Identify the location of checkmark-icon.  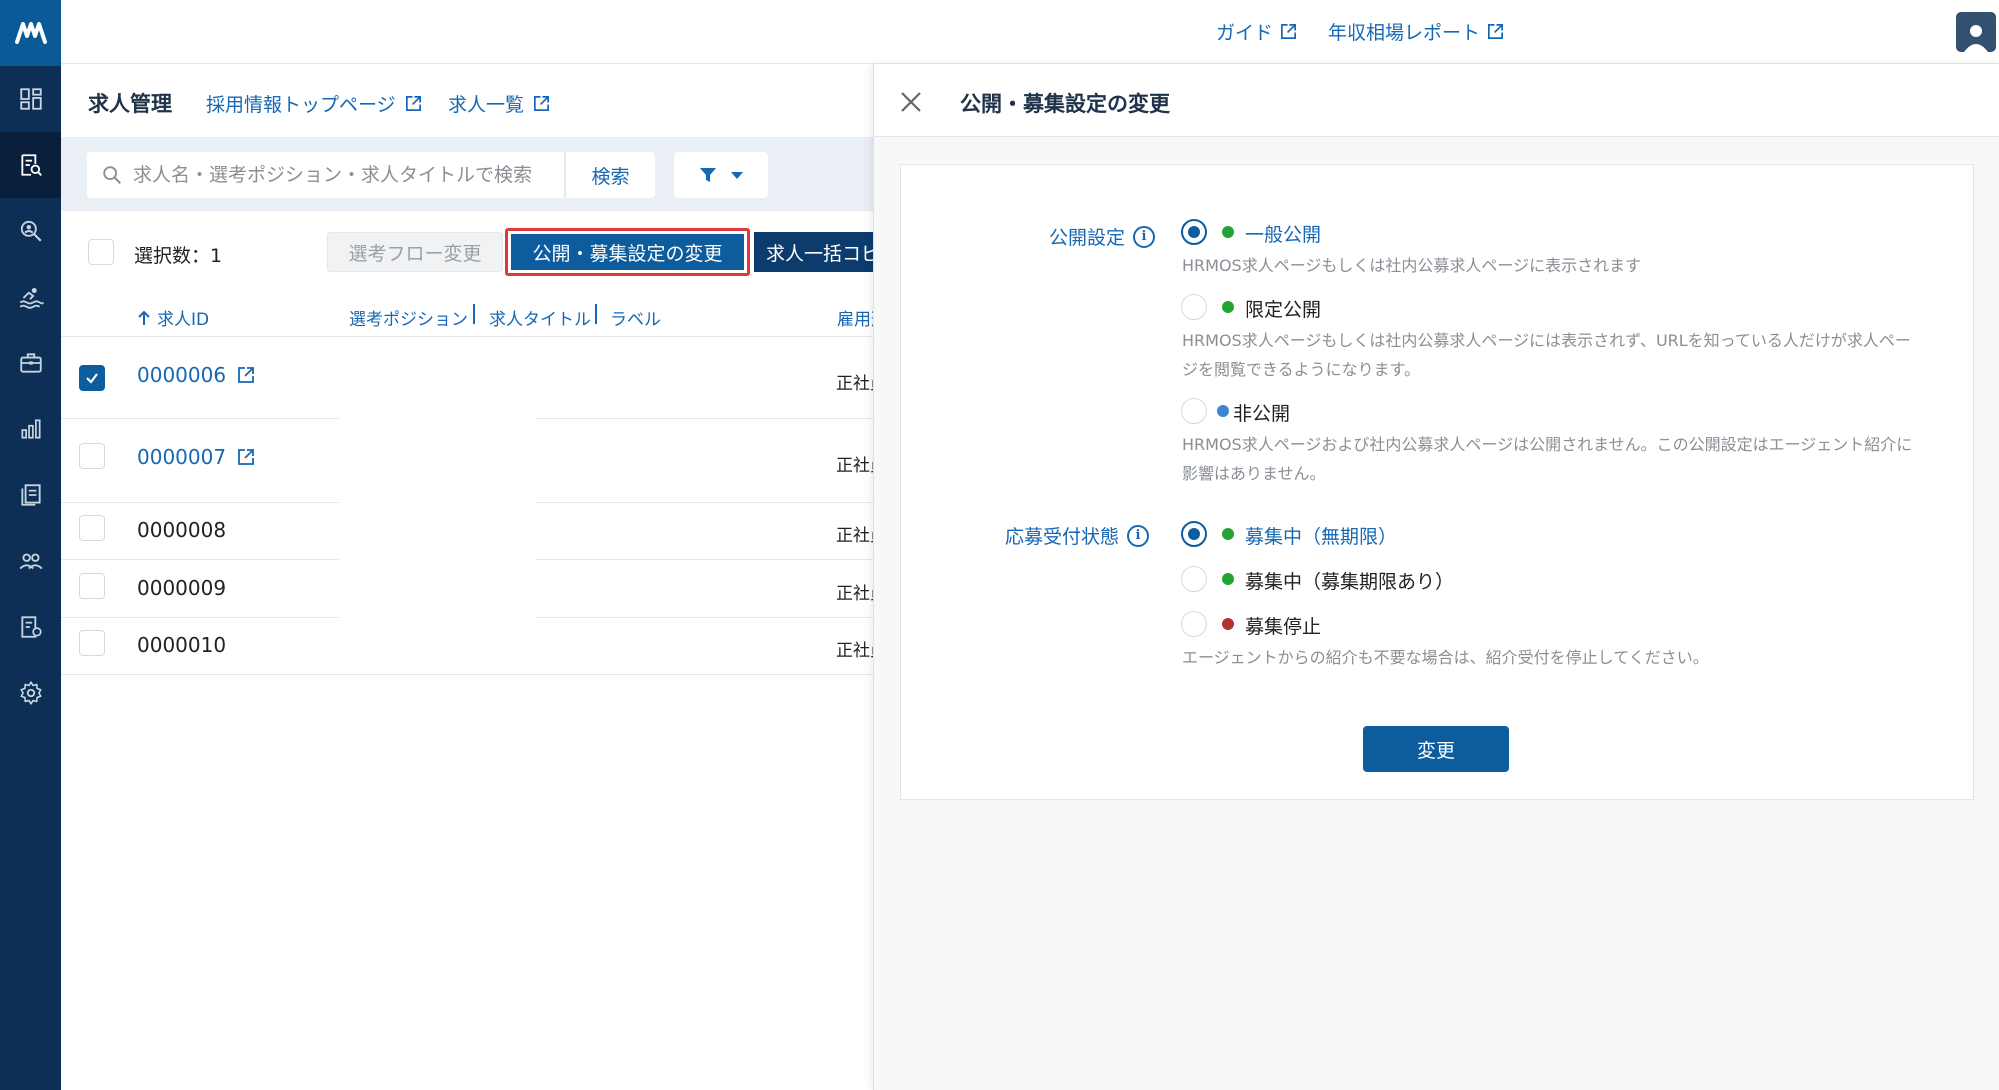
(92, 378).